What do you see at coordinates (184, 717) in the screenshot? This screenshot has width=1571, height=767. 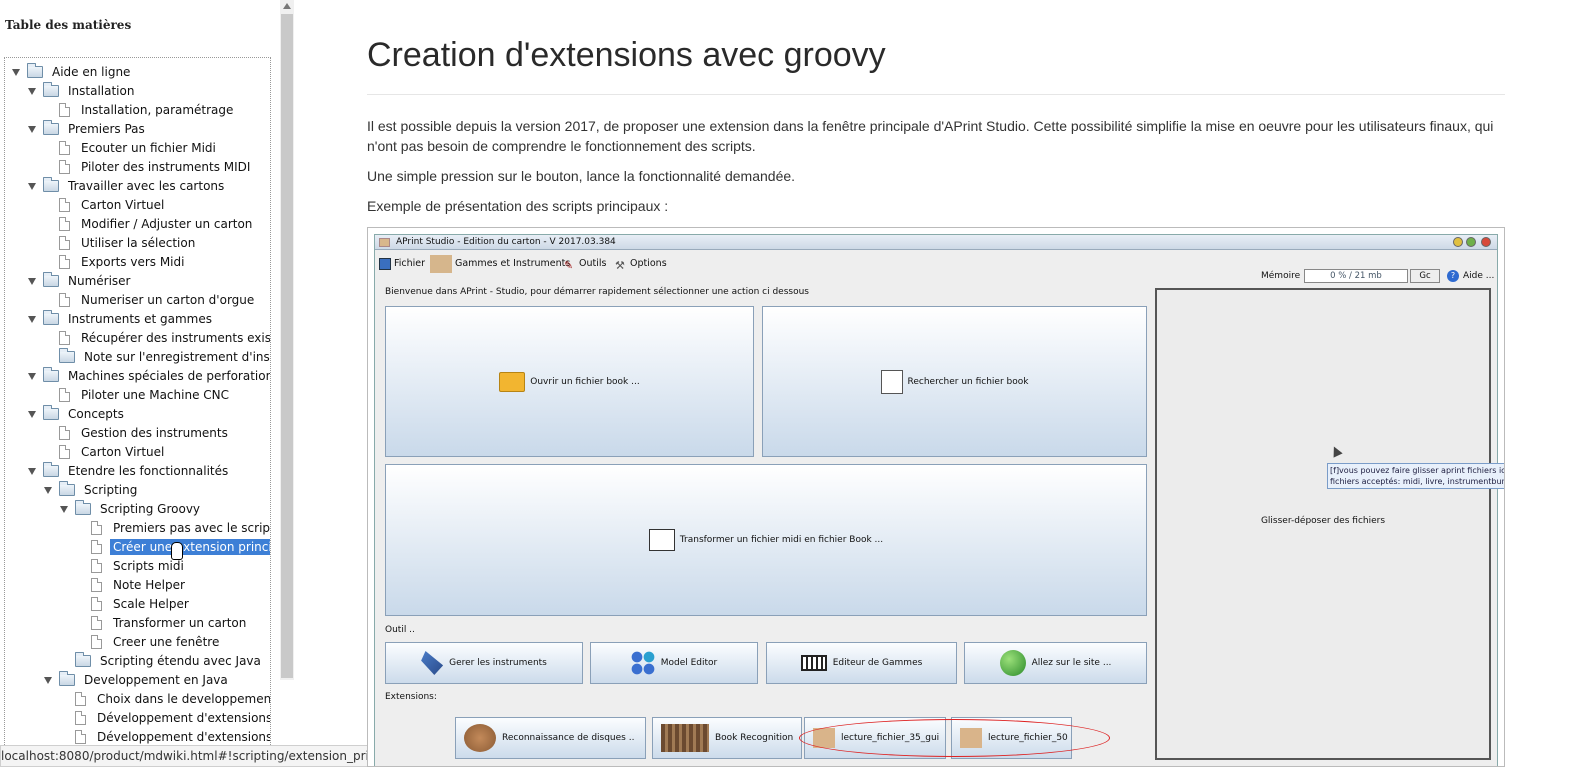 I see `tree-item-label: Développement d'extensions` at bounding box center [184, 717].